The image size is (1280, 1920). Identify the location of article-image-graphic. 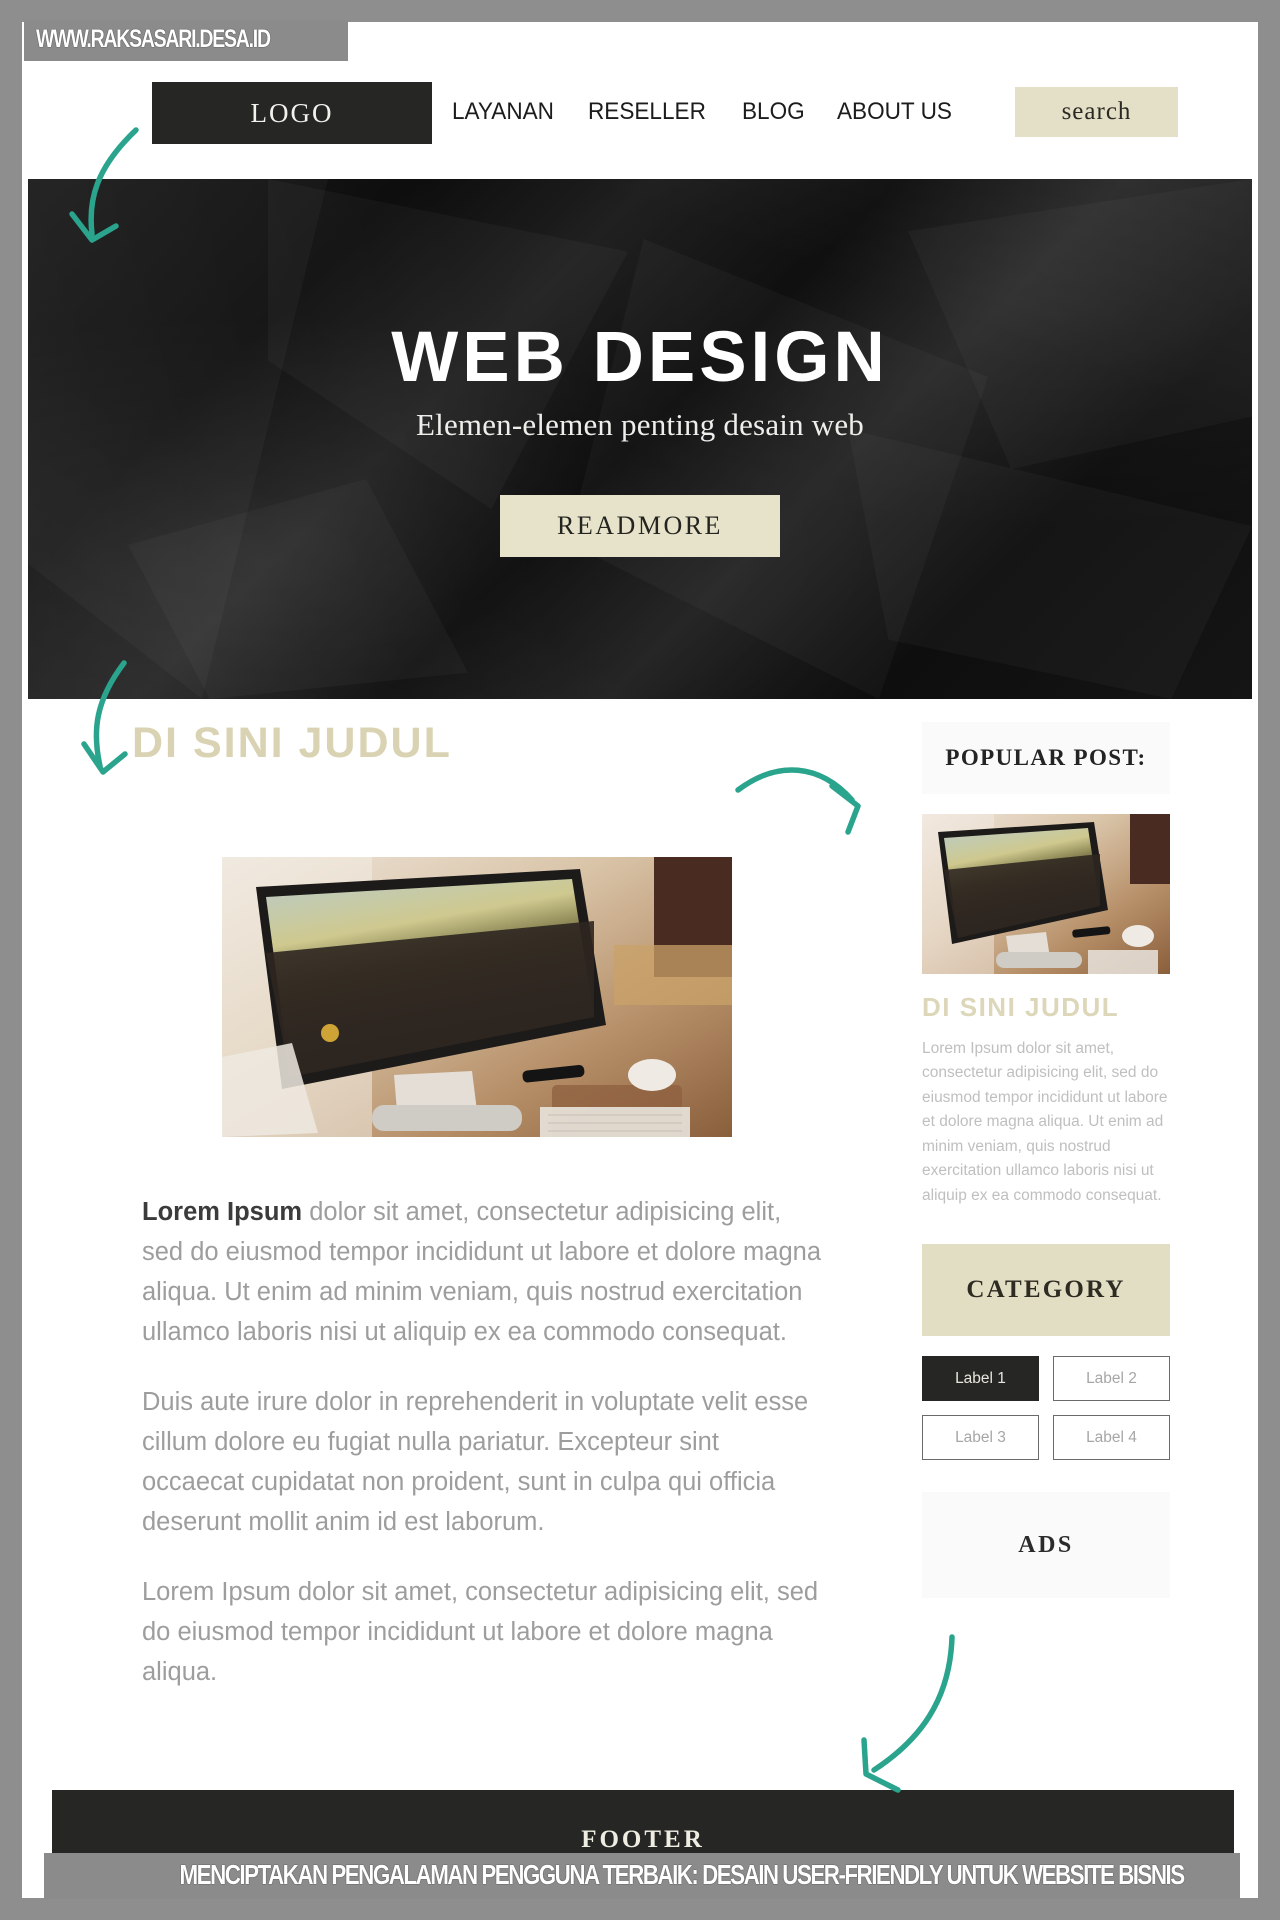
(477, 997).